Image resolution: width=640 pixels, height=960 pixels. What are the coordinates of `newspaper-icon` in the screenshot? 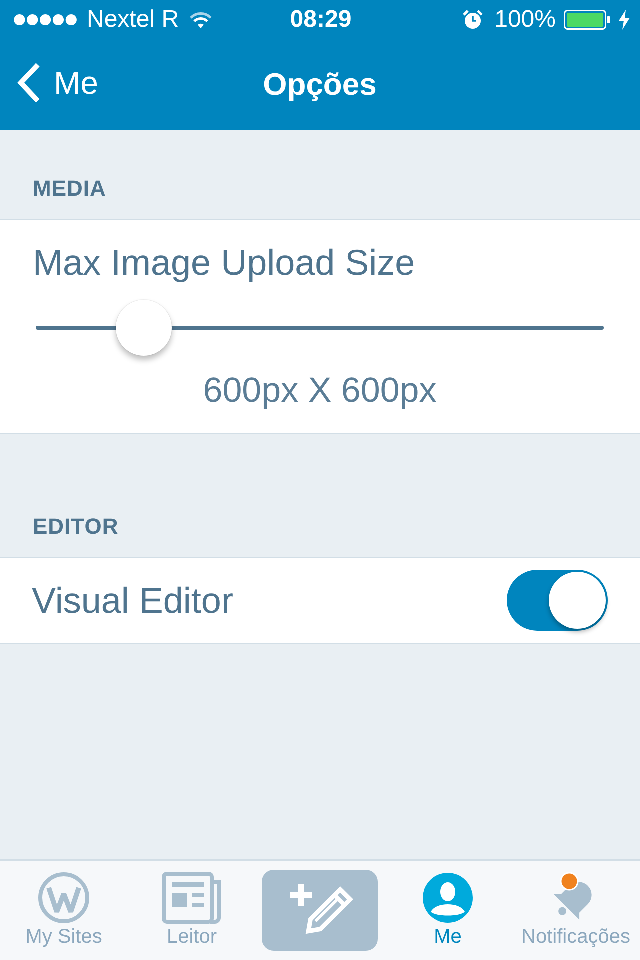 It's located at (192, 898).